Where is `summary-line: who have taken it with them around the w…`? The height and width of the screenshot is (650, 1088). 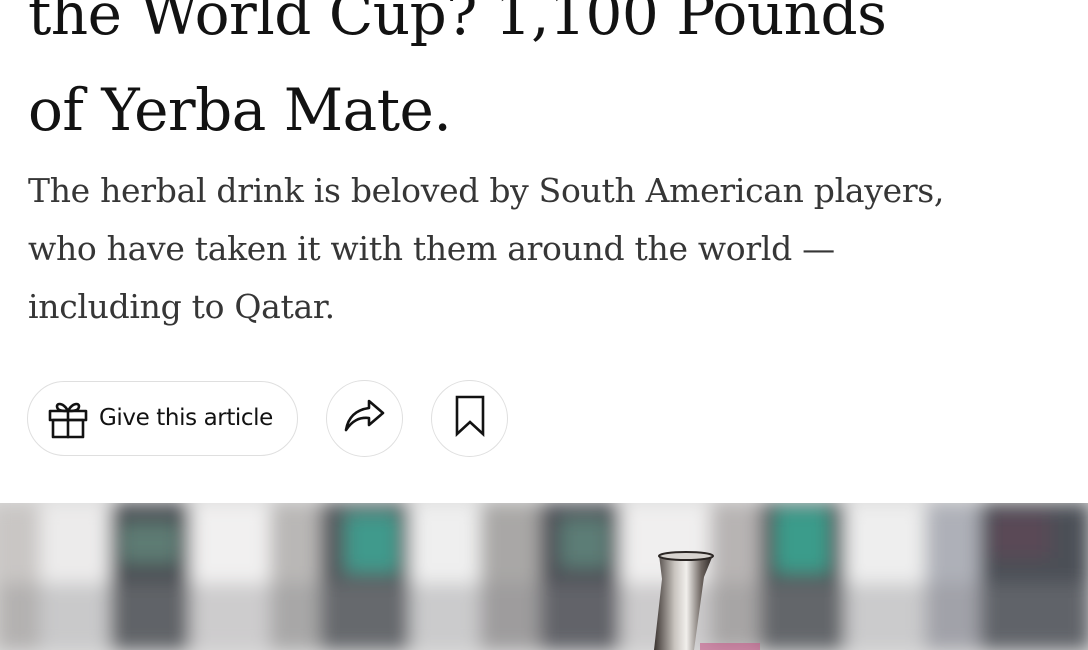 summary-line: who have taken it with them around the w… is located at coordinates (431, 248).